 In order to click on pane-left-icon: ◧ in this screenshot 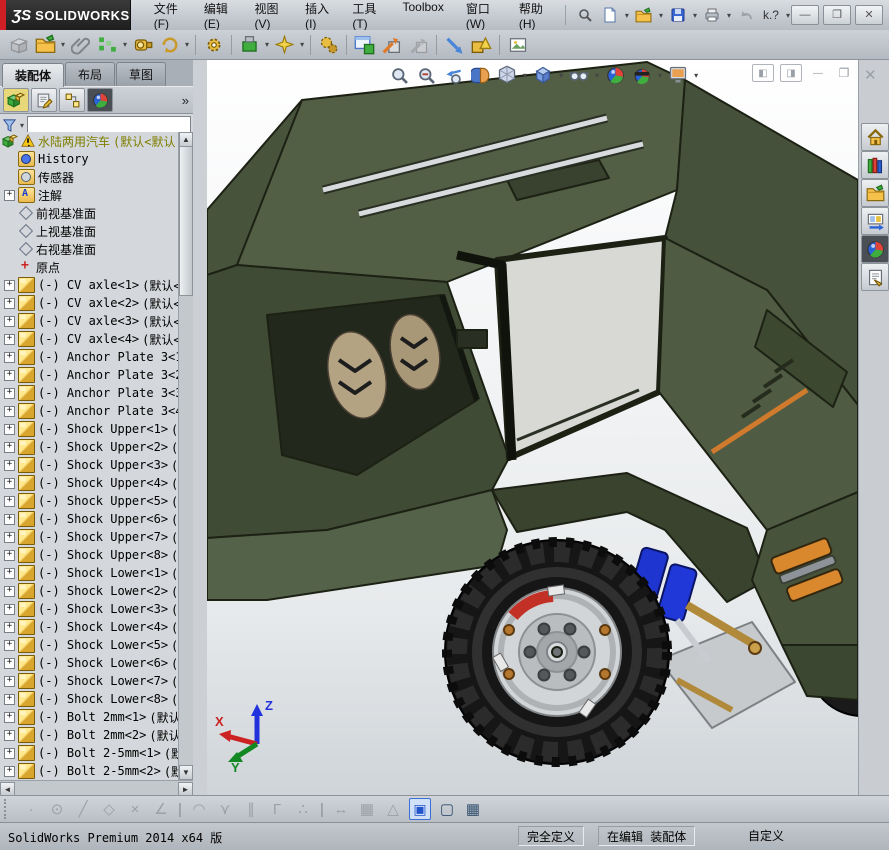, I will do `click(763, 73)`.